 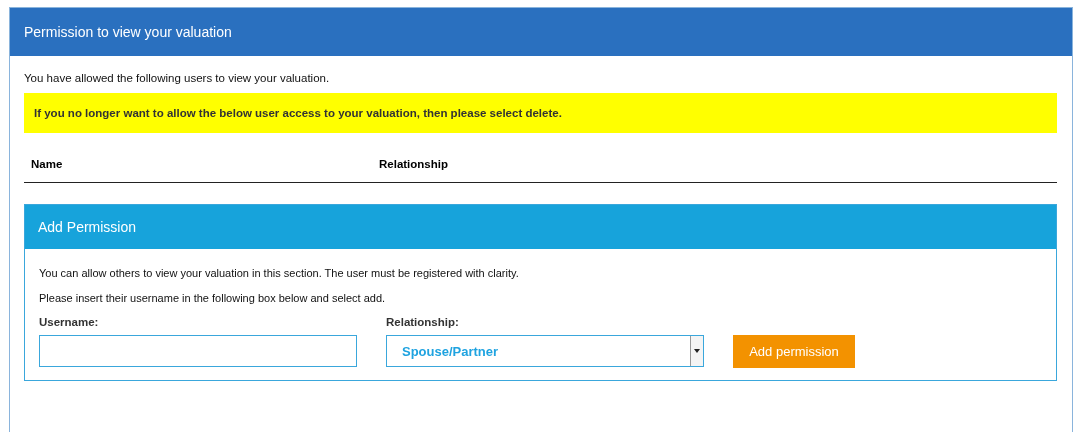 What do you see at coordinates (794, 351) in the screenshot?
I see `add-permission-button: Add permission` at bounding box center [794, 351].